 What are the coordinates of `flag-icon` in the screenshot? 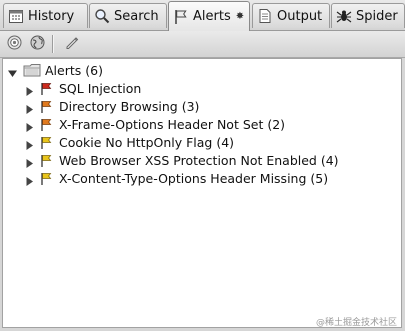 It's located at (181, 17).